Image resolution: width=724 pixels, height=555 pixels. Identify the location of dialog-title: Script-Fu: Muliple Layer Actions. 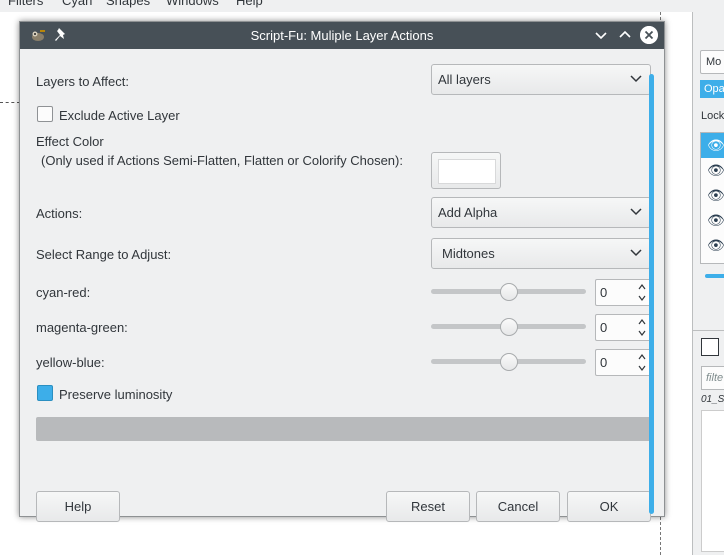
(342, 35).